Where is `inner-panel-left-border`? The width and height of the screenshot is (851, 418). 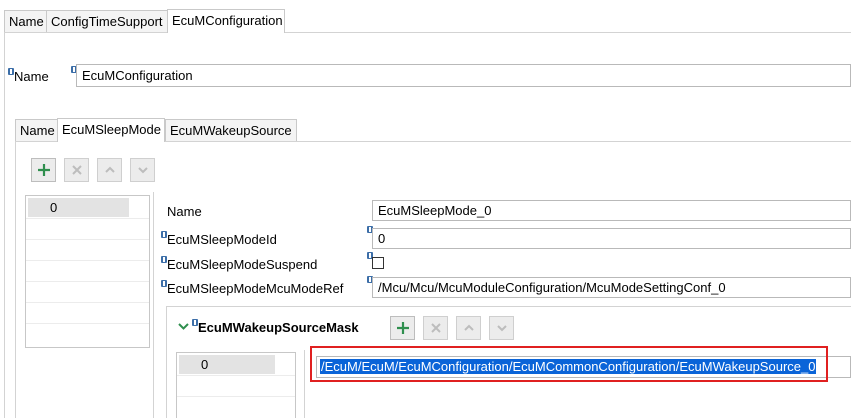
inner-panel-left-border is located at coordinates (15, 279).